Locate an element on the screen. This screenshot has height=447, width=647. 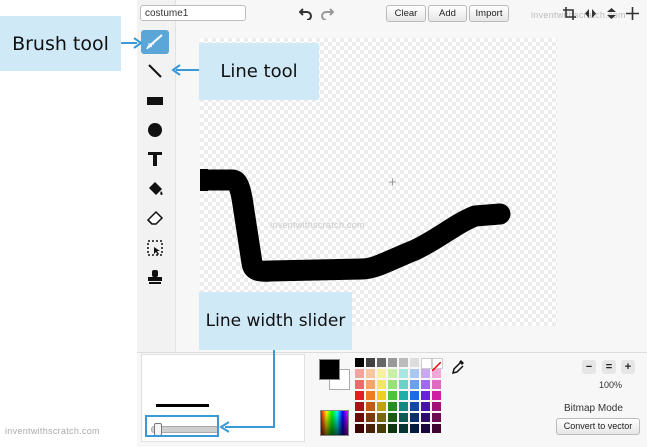
brush-tool-callout: Brush tool is located at coordinates (60, 43).